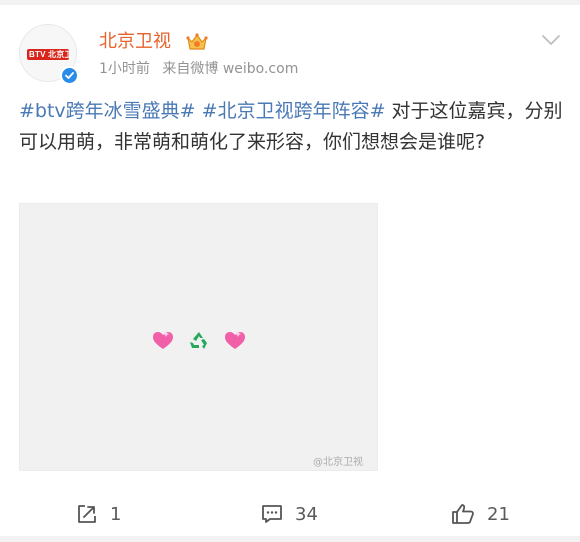  What do you see at coordinates (48, 54) in the screenshot?
I see `avatar-logo: BTV 北京卫视` at bounding box center [48, 54].